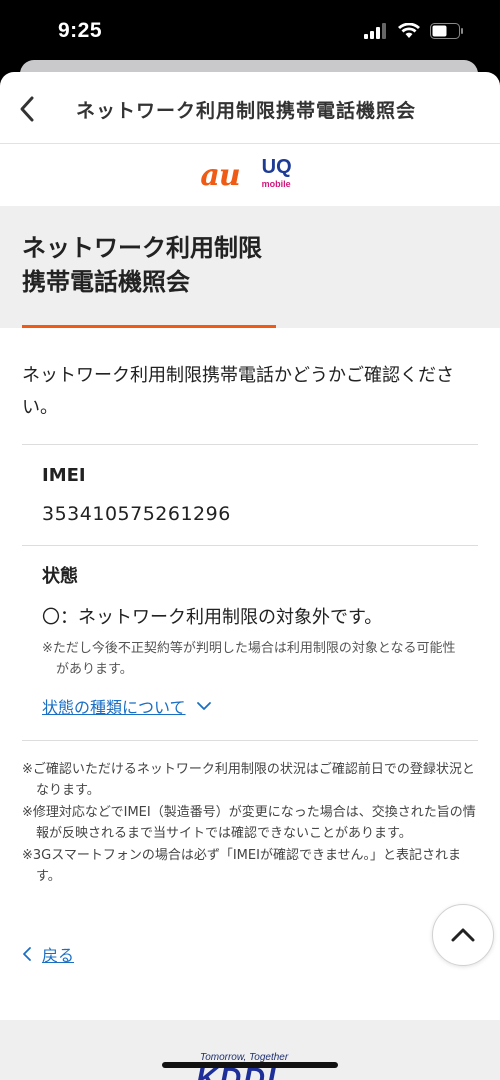  Describe the element at coordinates (60, 576) in the screenshot. I see `status-label: 状態` at that location.